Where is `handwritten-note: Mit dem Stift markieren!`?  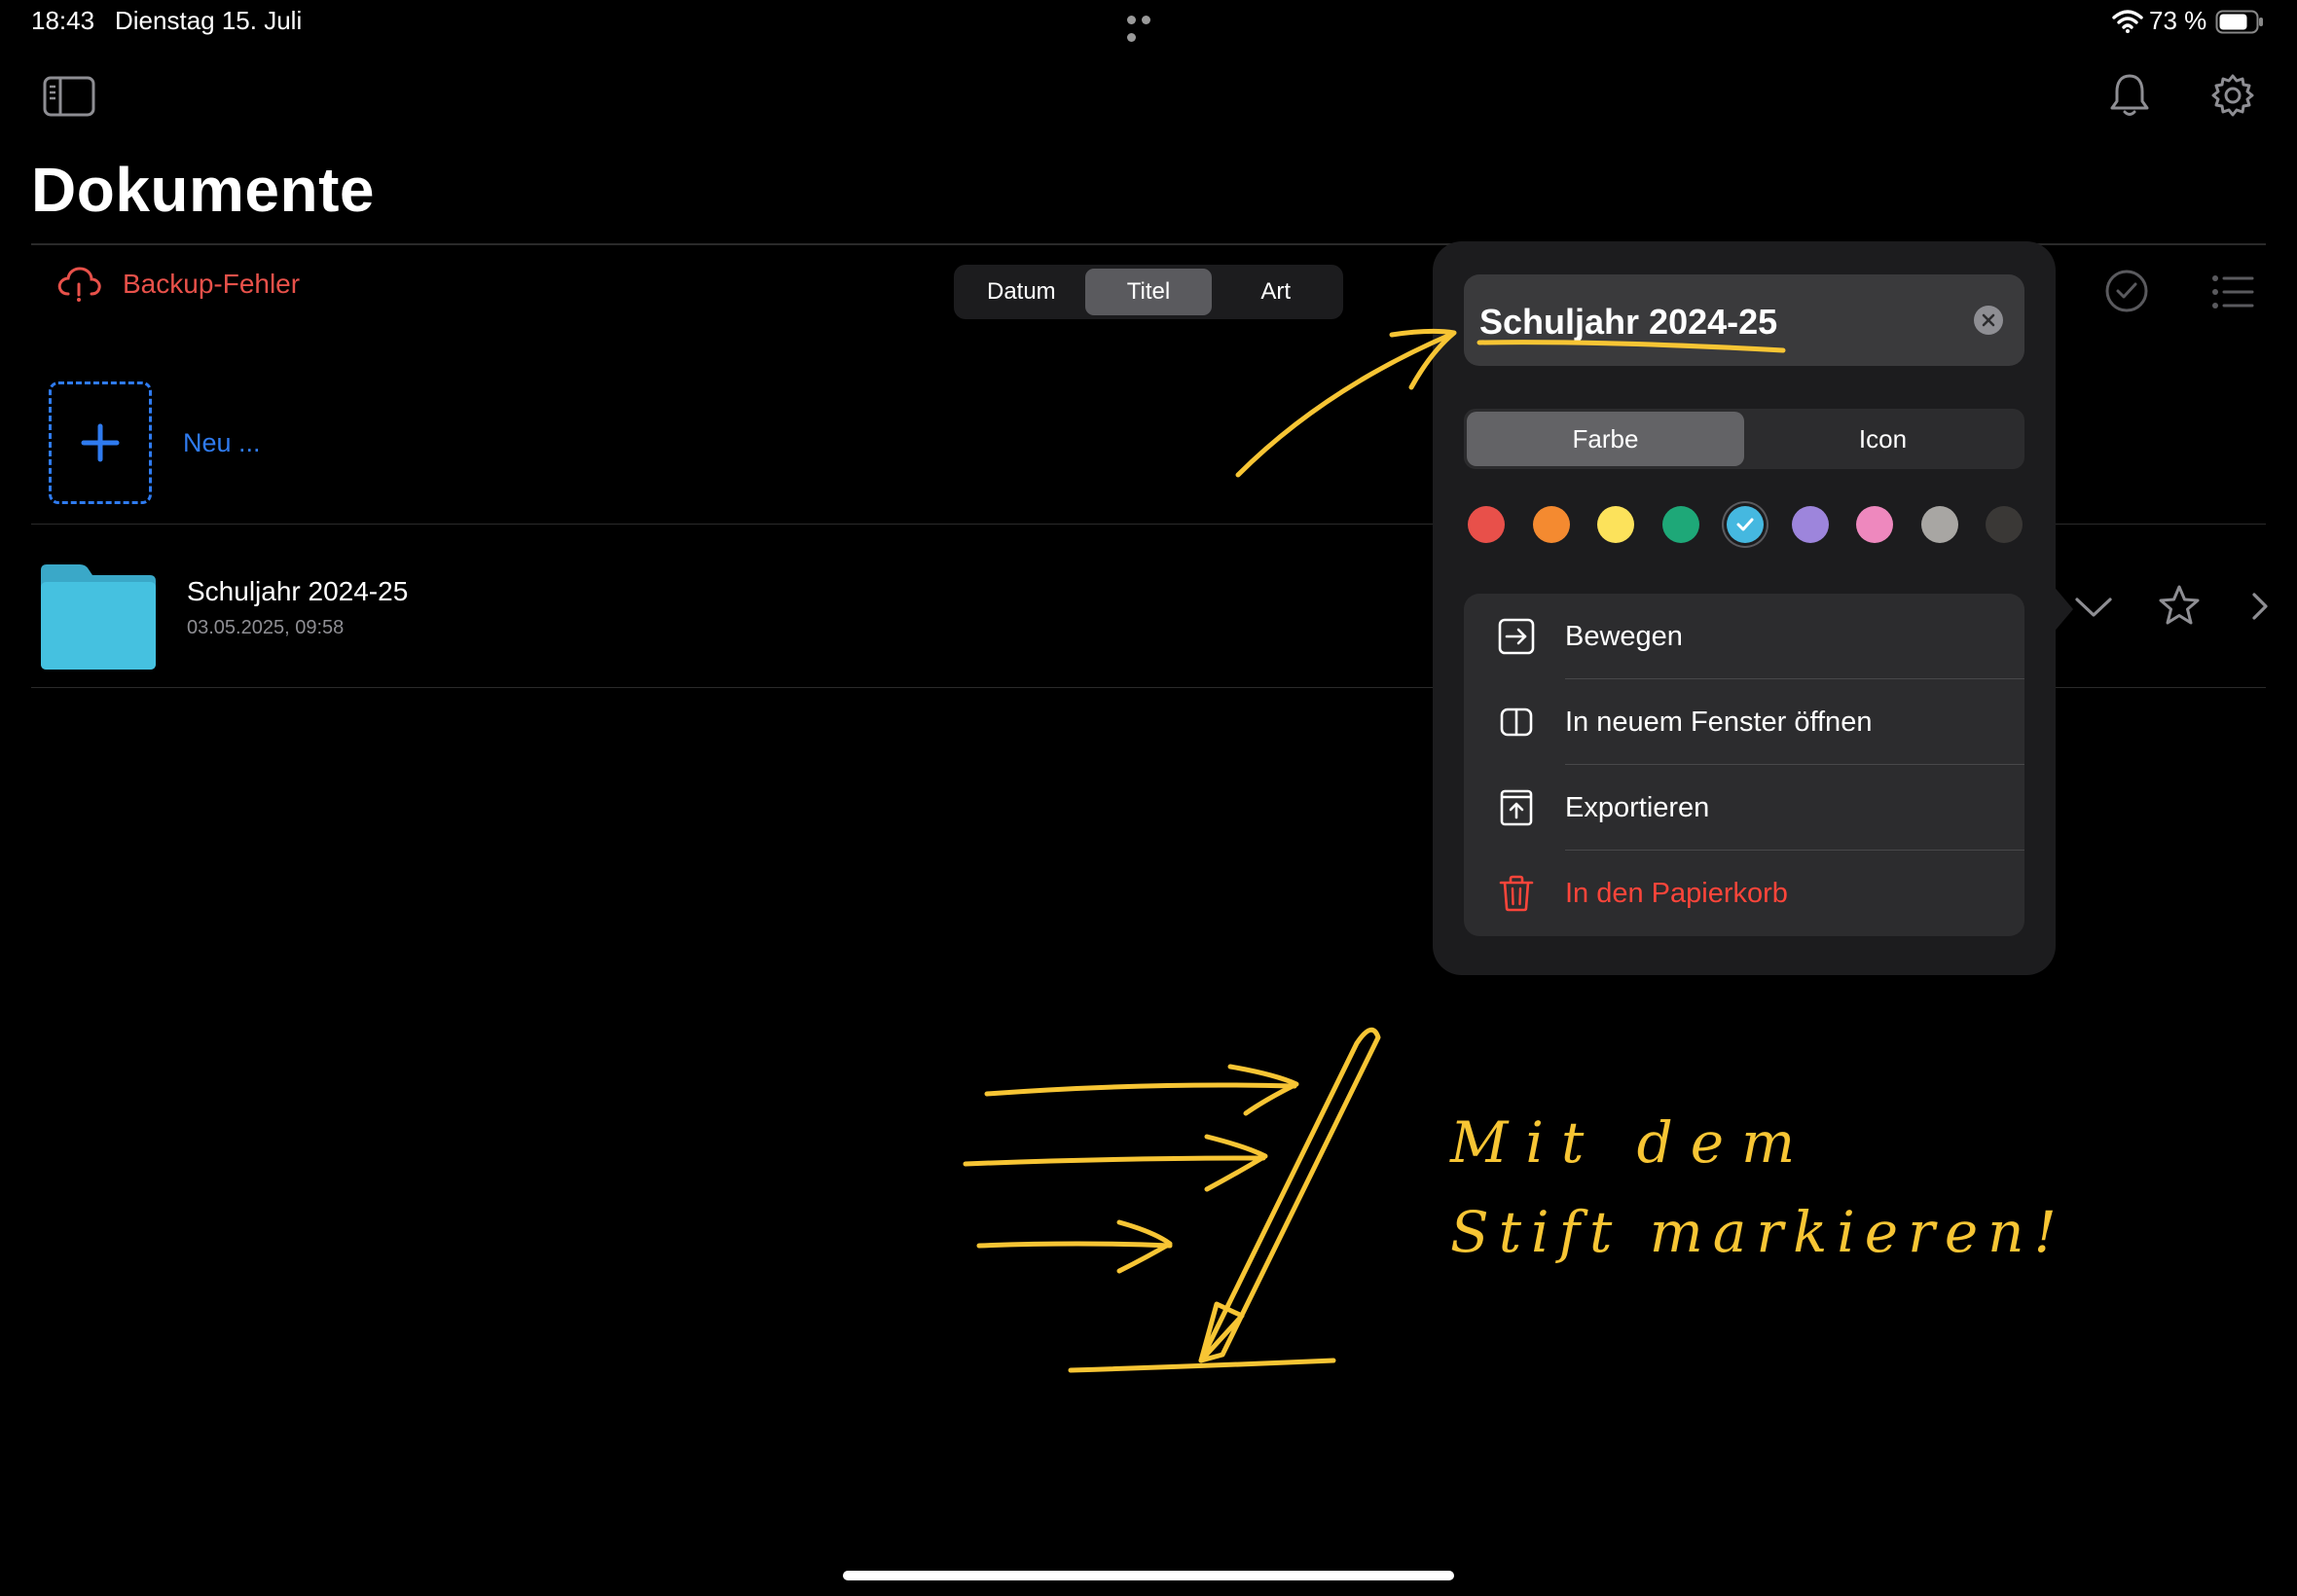
handwritten-note: Mit dem Stift markieren! is located at coordinates (1758, 1187).